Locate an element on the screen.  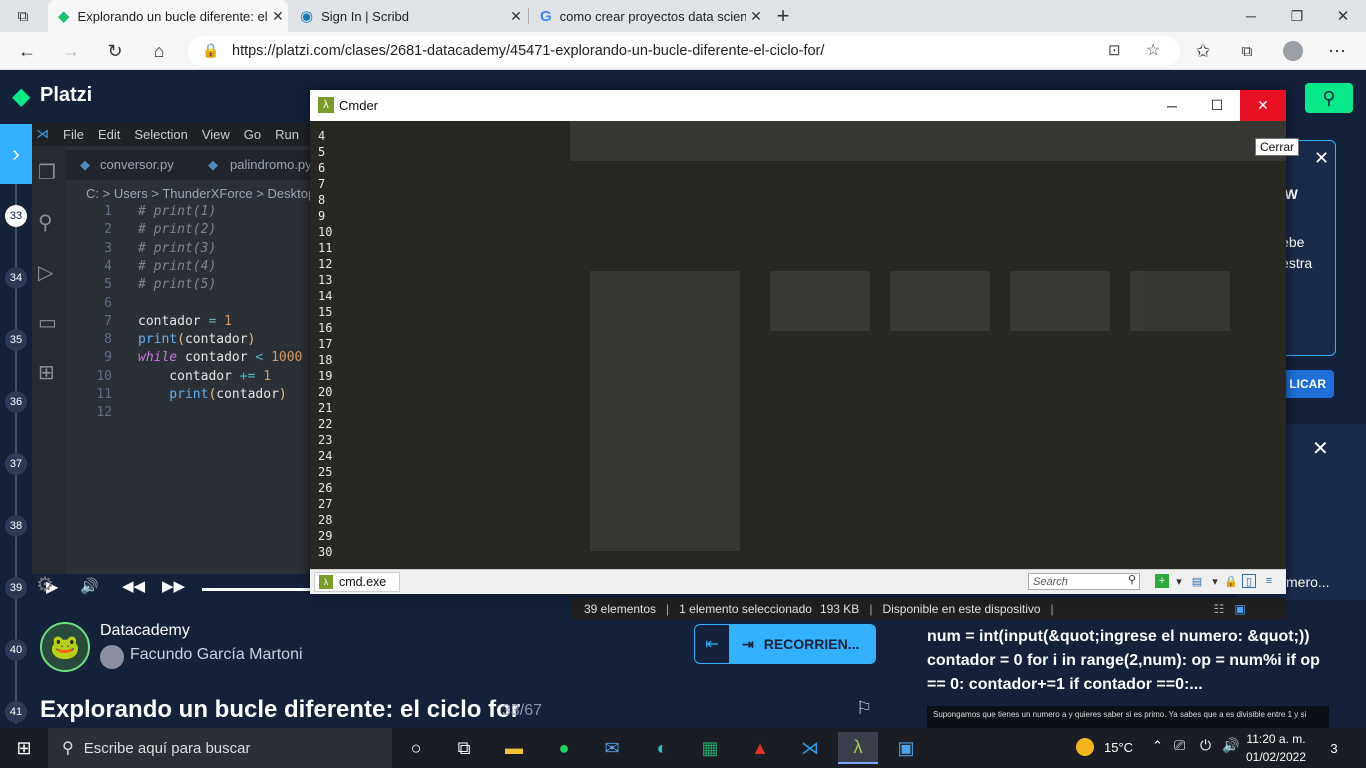
tab-scribd: ◉ Sign In | Scribd ✕ is located at coordinates (408, 16).